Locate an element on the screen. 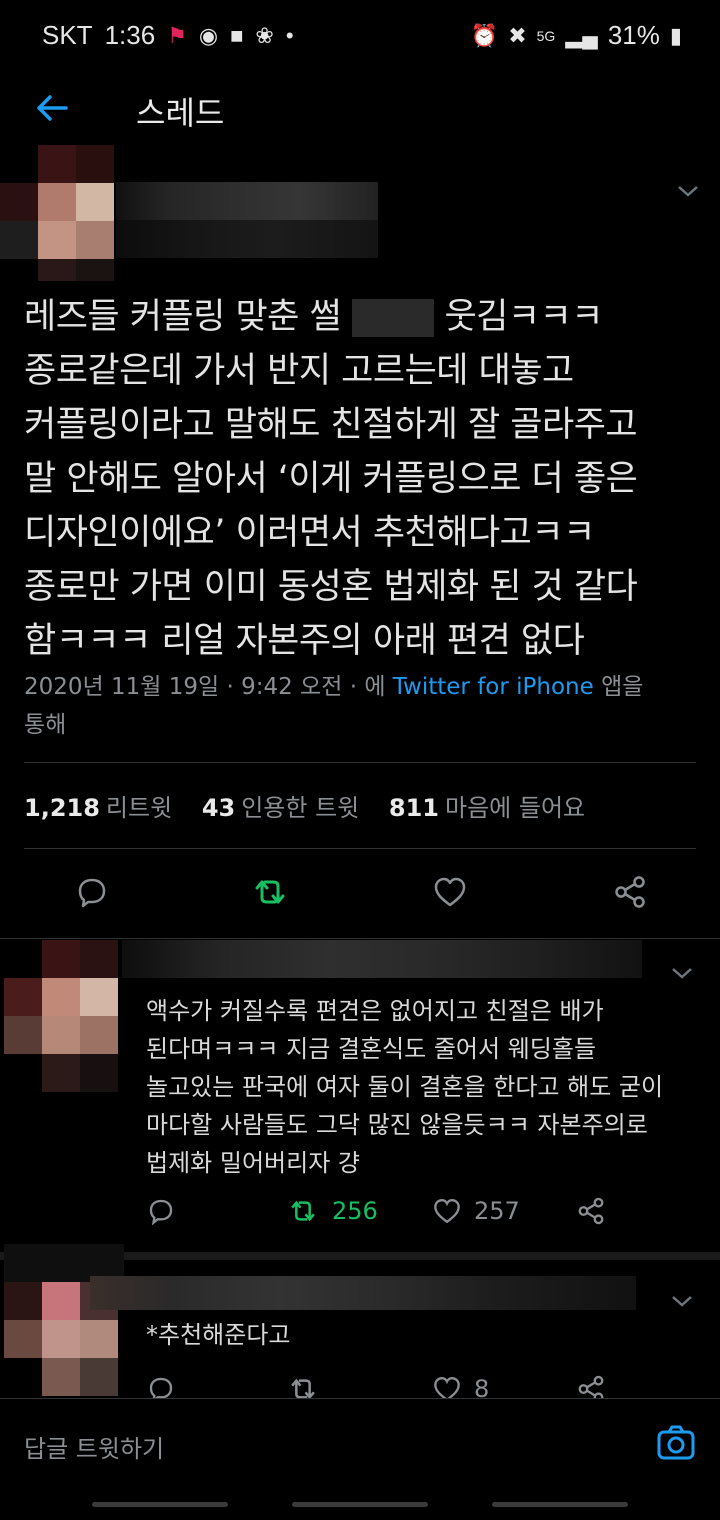  tweet-line: 웃김ㅋㅋㅋ is located at coordinates (523, 317).